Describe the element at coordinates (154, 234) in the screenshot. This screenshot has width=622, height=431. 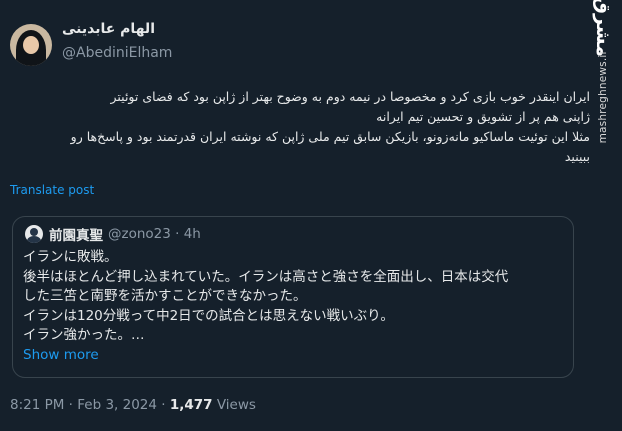
I see `quoted-meta: @zono23 · 4h` at that location.